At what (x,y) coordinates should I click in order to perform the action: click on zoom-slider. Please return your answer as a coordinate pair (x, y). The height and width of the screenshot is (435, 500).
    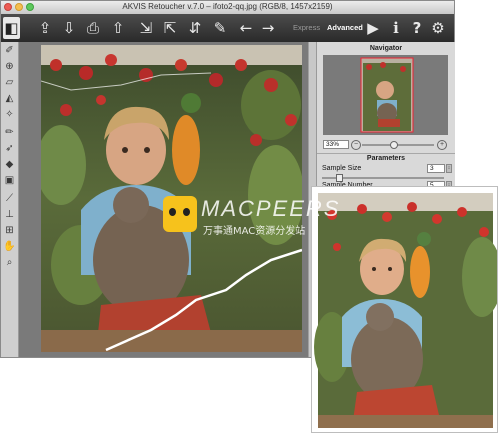
    Looking at the image, I should click on (398, 145).